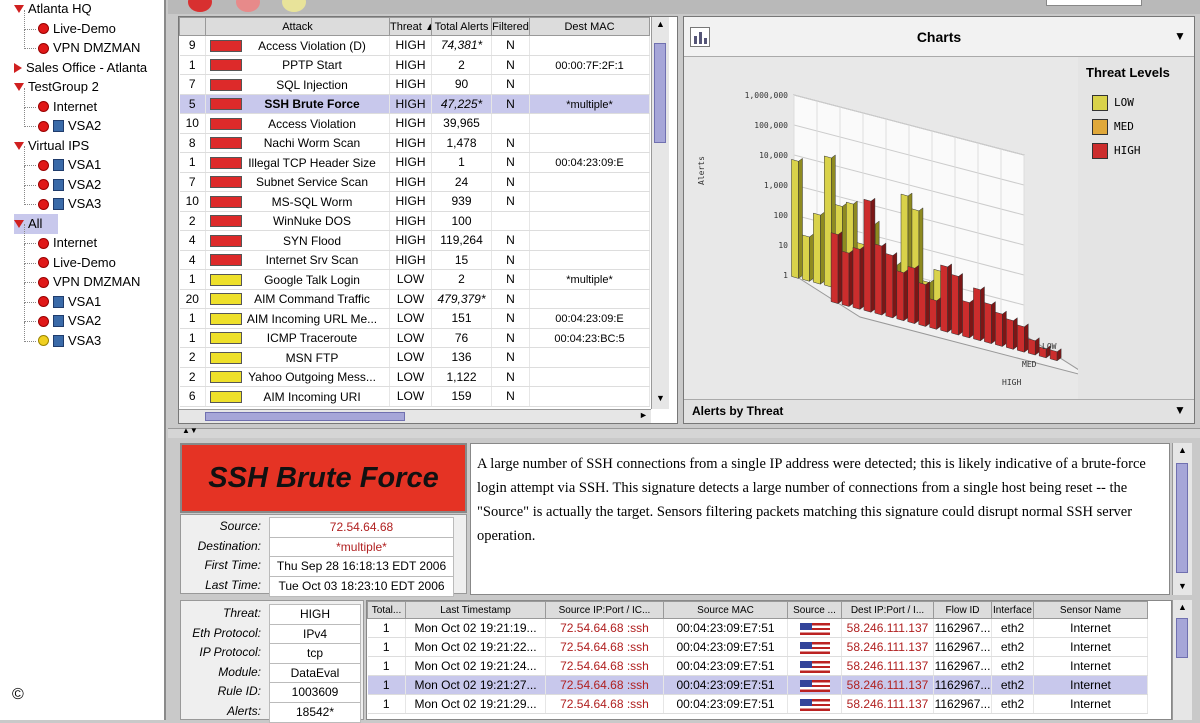 The height and width of the screenshot is (723, 1200). What do you see at coordinates (414, 396) in the screenshot?
I see `table-row: 6 AIM Incoming URI LOW 159 N` at bounding box center [414, 396].